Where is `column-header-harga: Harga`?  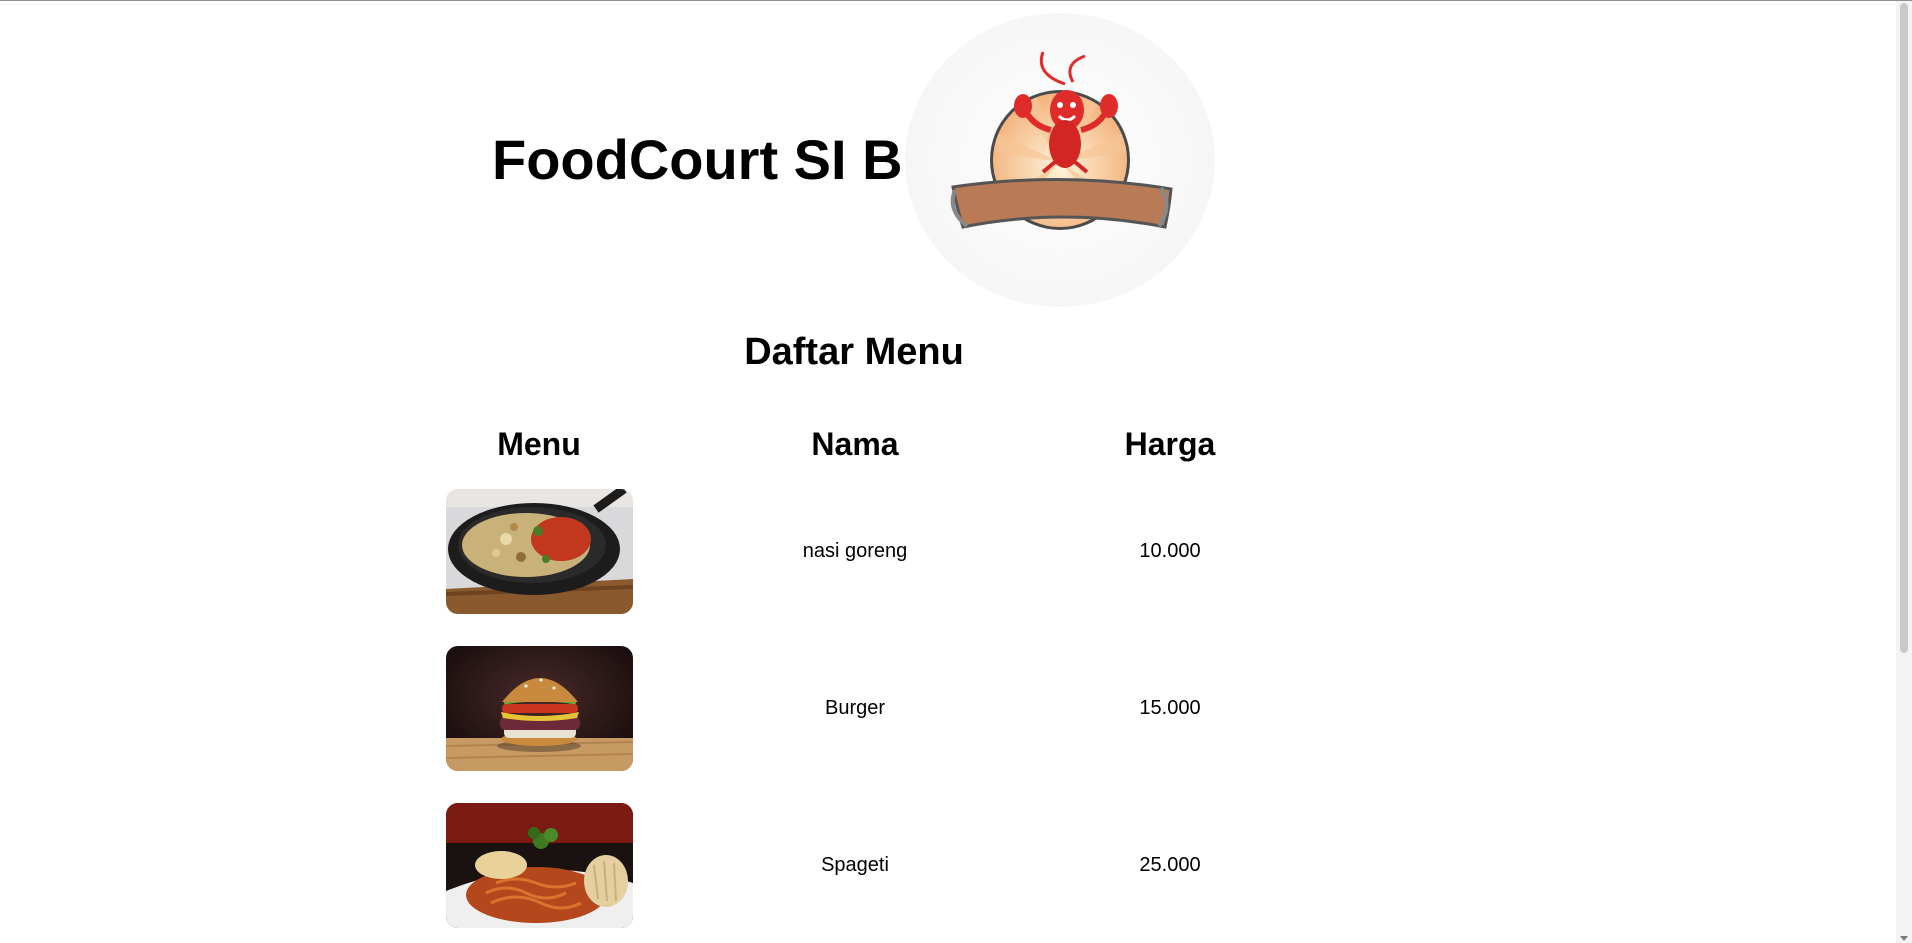
column-header-harga: Harga is located at coordinates (1170, 444).